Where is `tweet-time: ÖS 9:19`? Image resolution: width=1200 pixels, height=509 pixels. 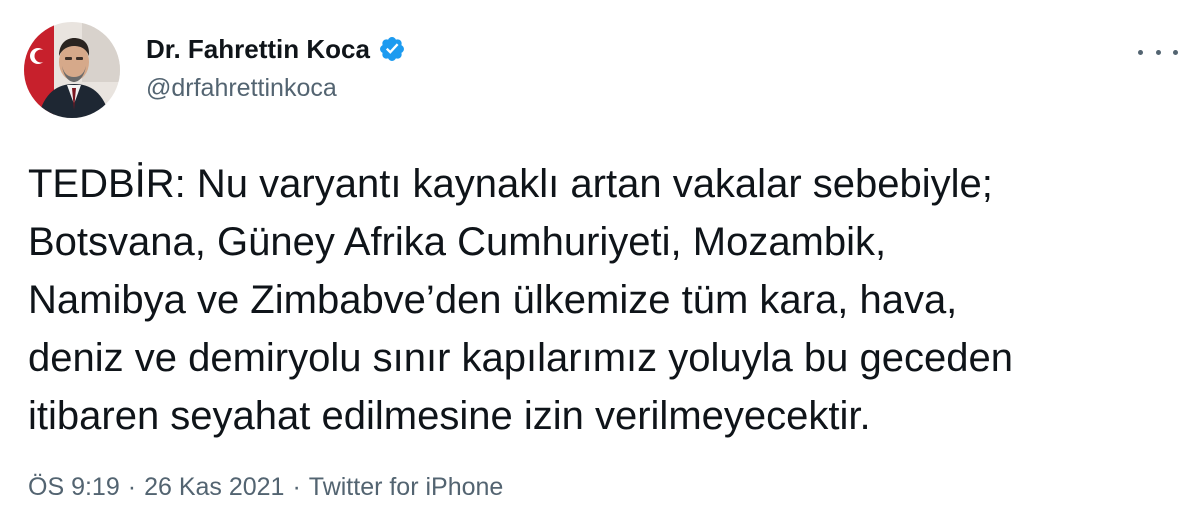
tweet-time: ÖS 9:19 is located at coordinates (74, 487).